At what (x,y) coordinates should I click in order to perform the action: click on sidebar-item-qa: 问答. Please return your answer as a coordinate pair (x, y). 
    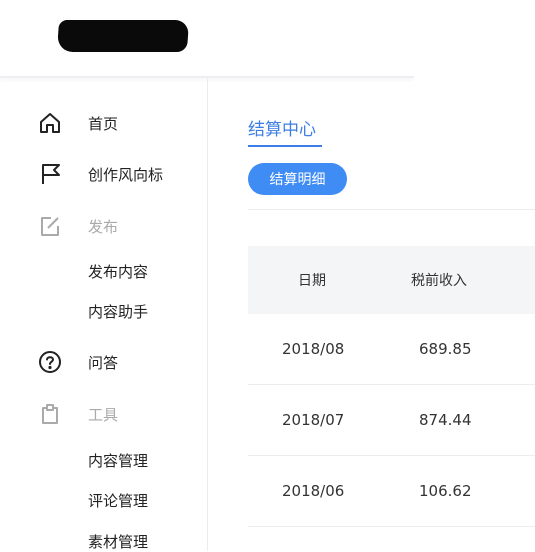
    Looking at the image, I should click on (103, 362).